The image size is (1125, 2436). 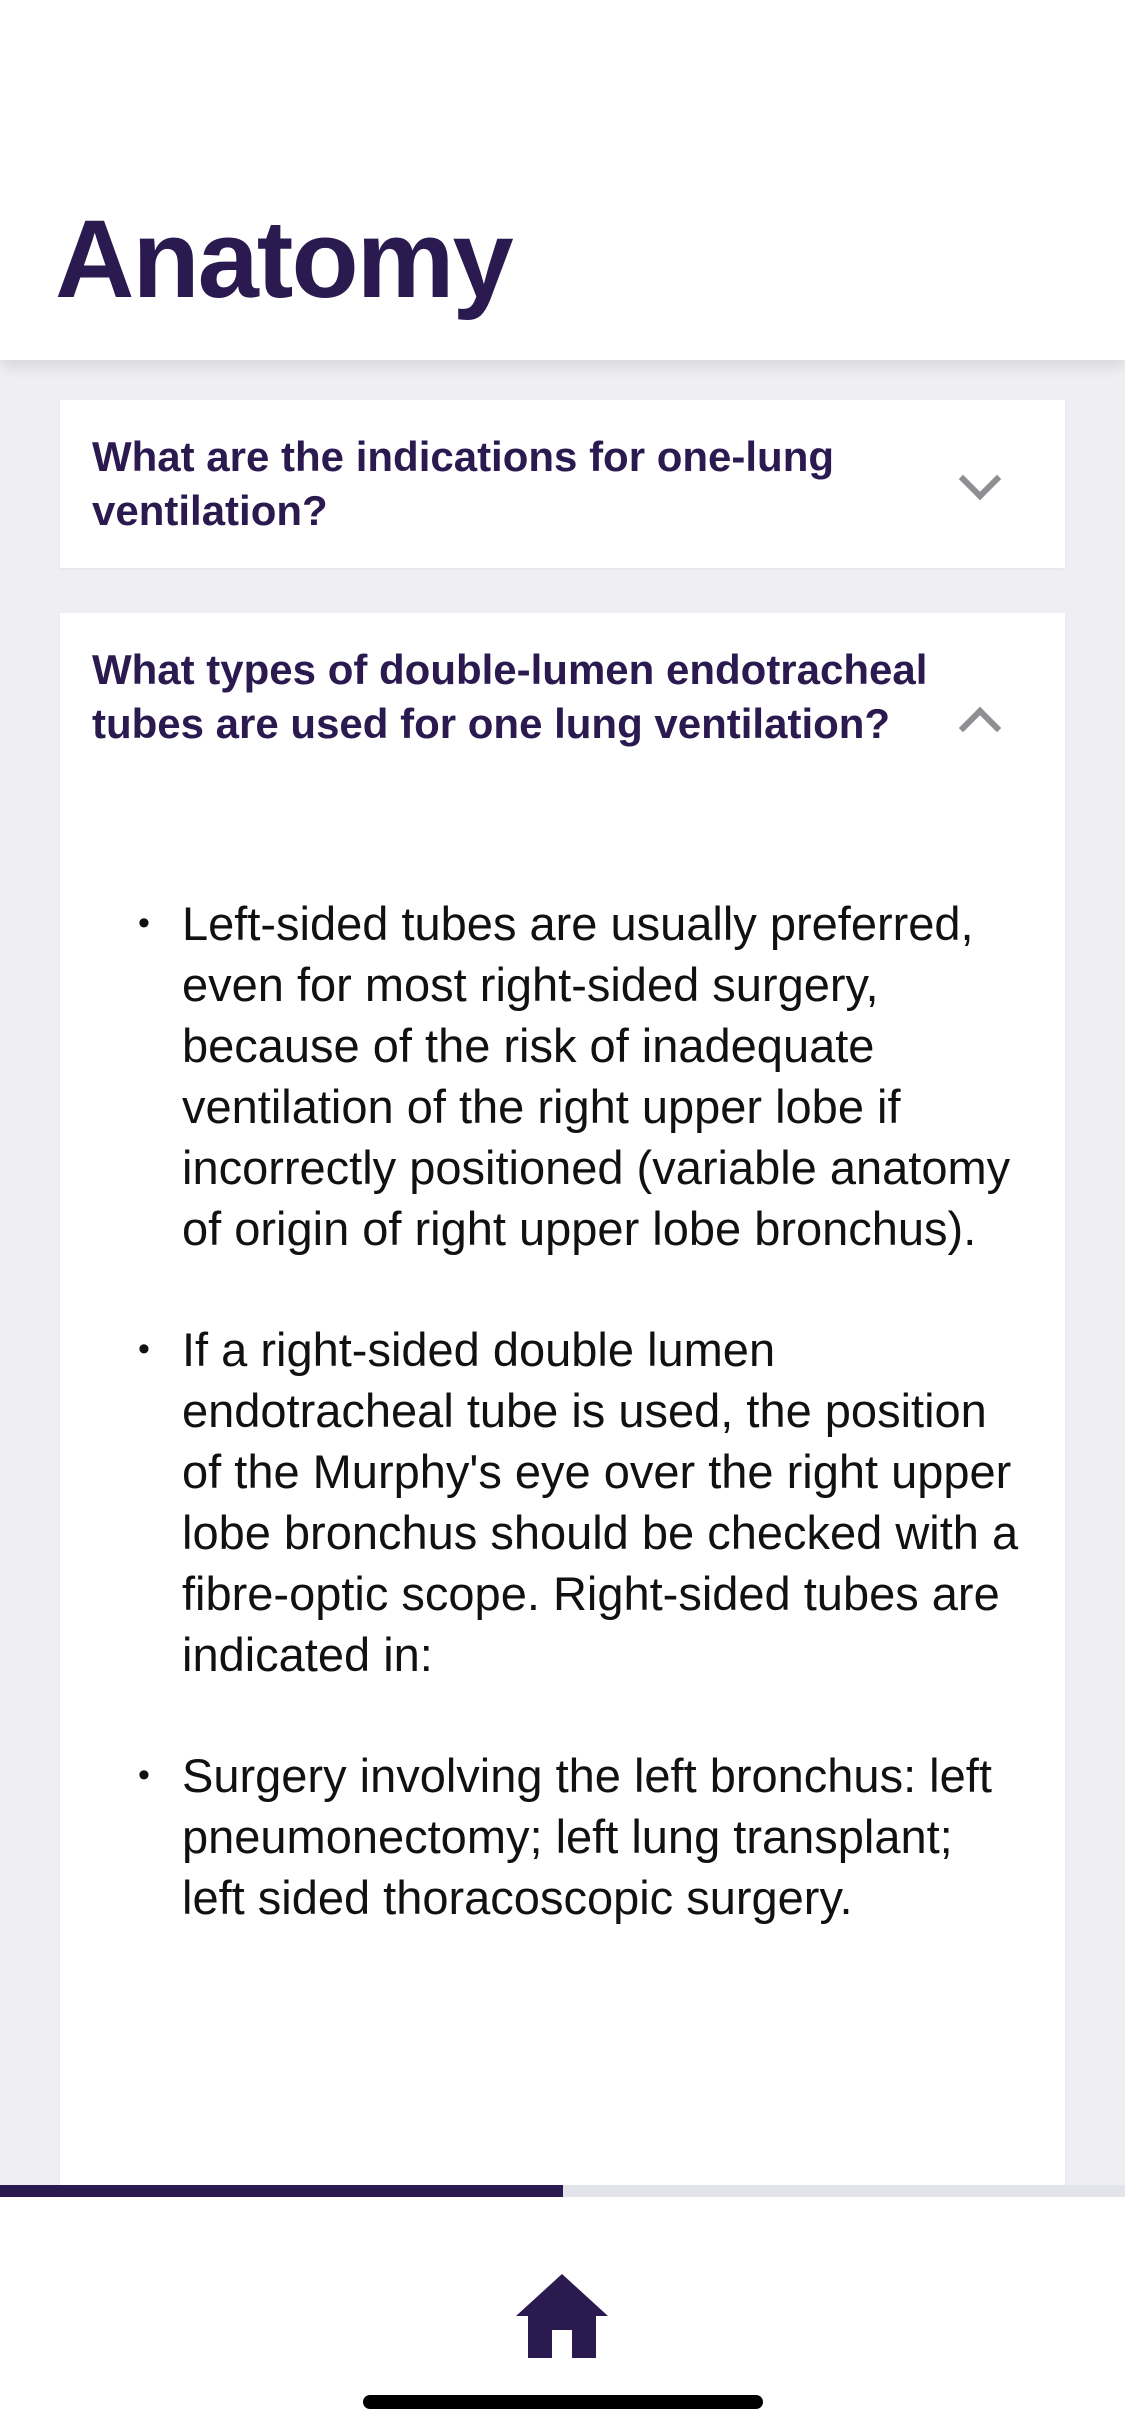 What do you see at coordinates (284, 259) in the screenshot?
I see `page-title: Anatomy` at bounding box center [284, 259].